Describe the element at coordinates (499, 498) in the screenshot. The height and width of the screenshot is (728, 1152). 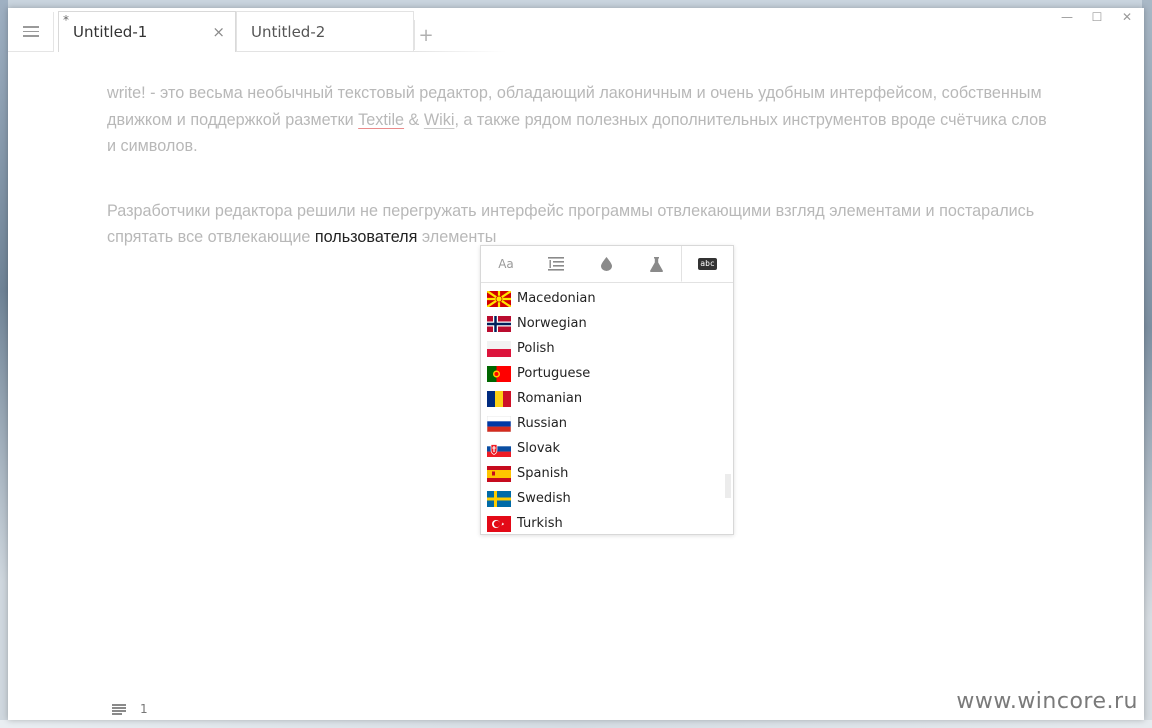
I see `sweden-flag-icon` at that location.